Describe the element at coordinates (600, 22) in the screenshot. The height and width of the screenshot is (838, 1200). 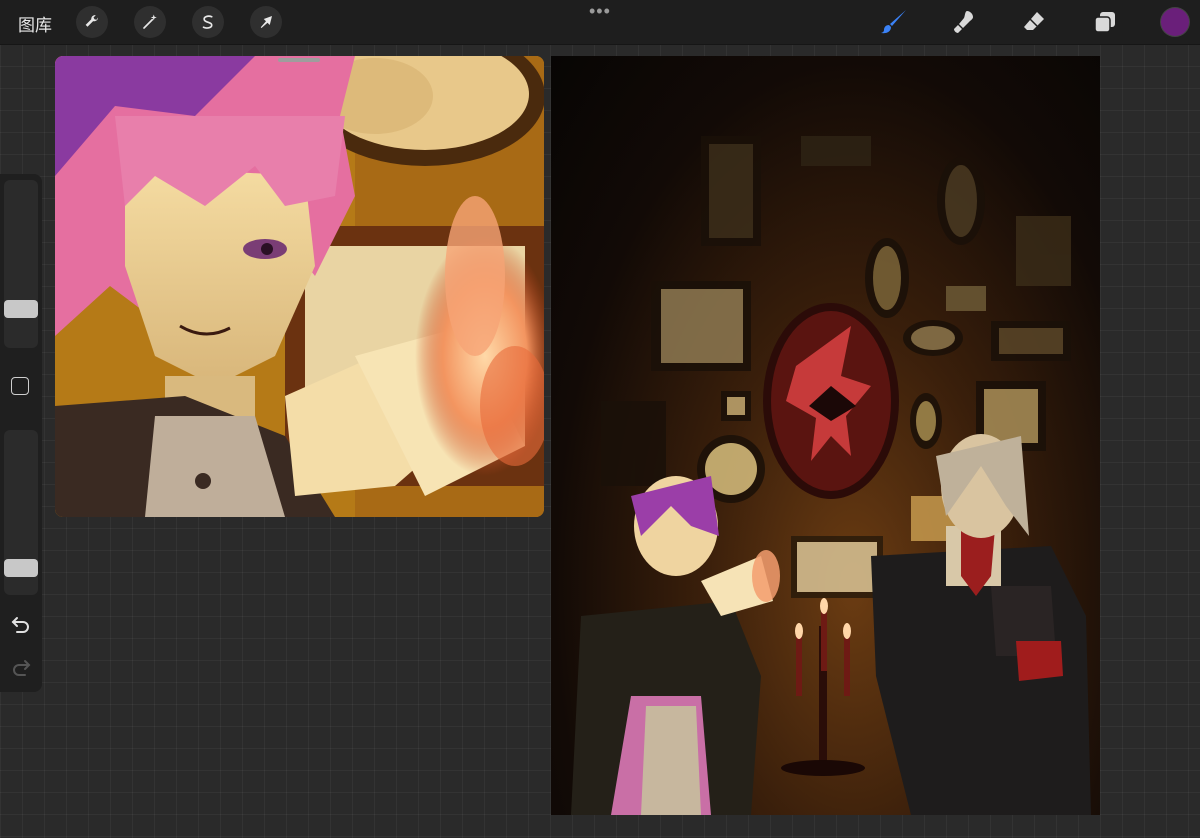
I see `top-toolbar: 图库 •••` at that location.